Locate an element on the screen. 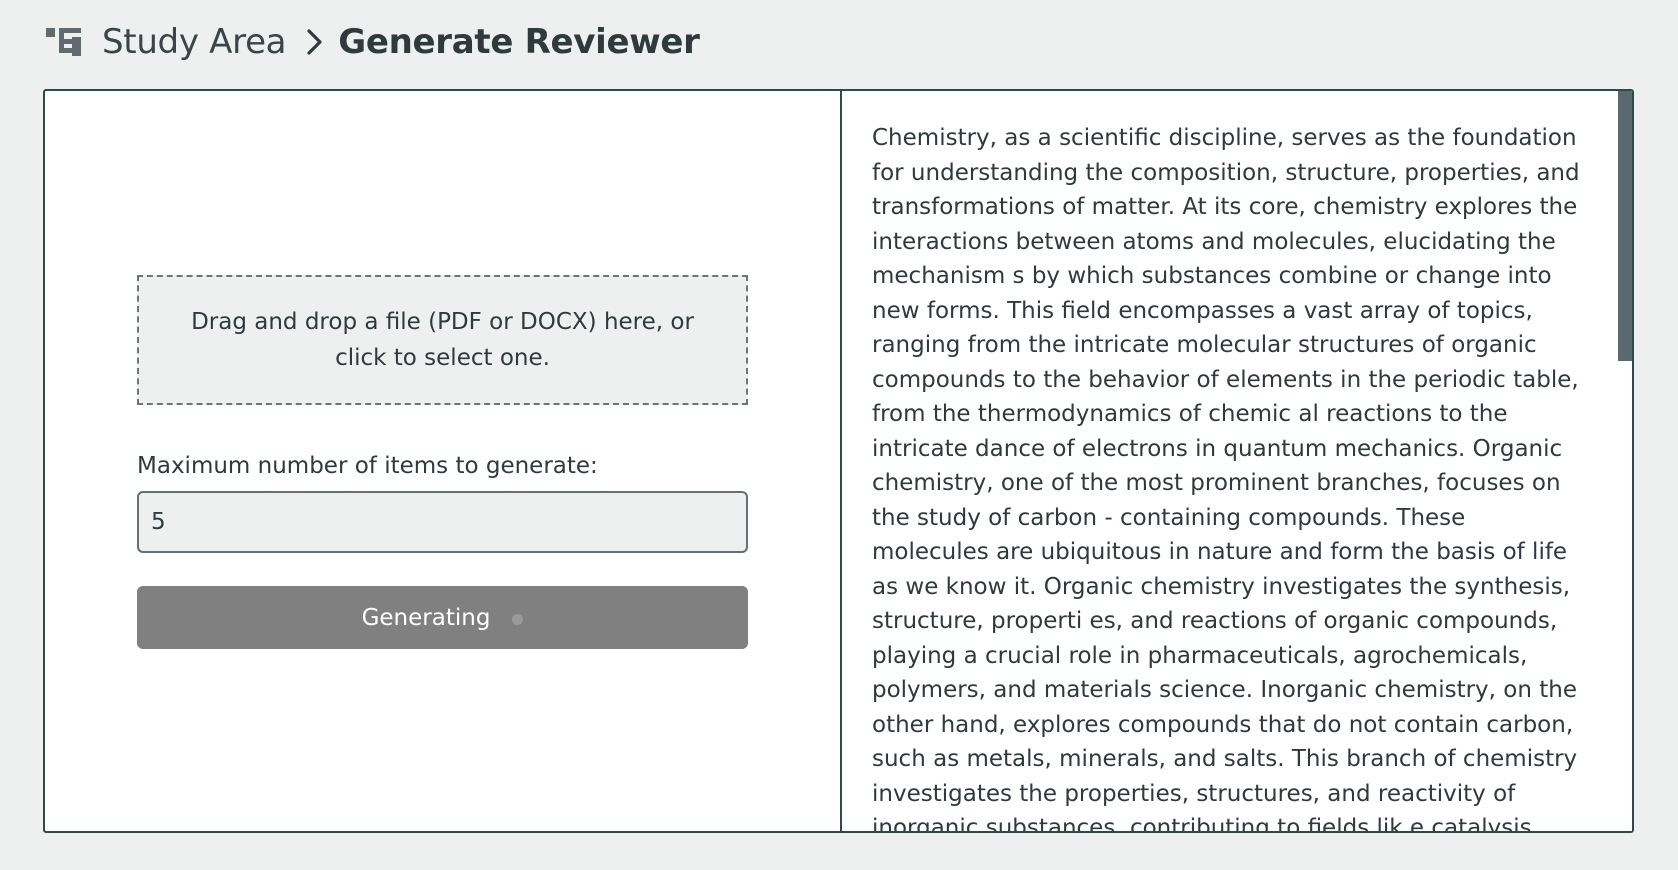 The width and height of the screenshot is (1678, 870). preview-scrollbar is located at coordinates (1625, 461).